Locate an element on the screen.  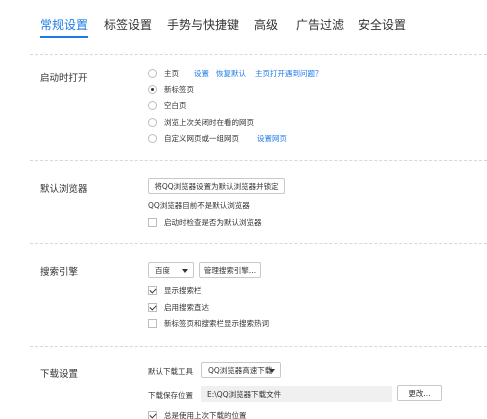
option-search-direct: 启用搜索直达 is located at coordinates (178, 307).